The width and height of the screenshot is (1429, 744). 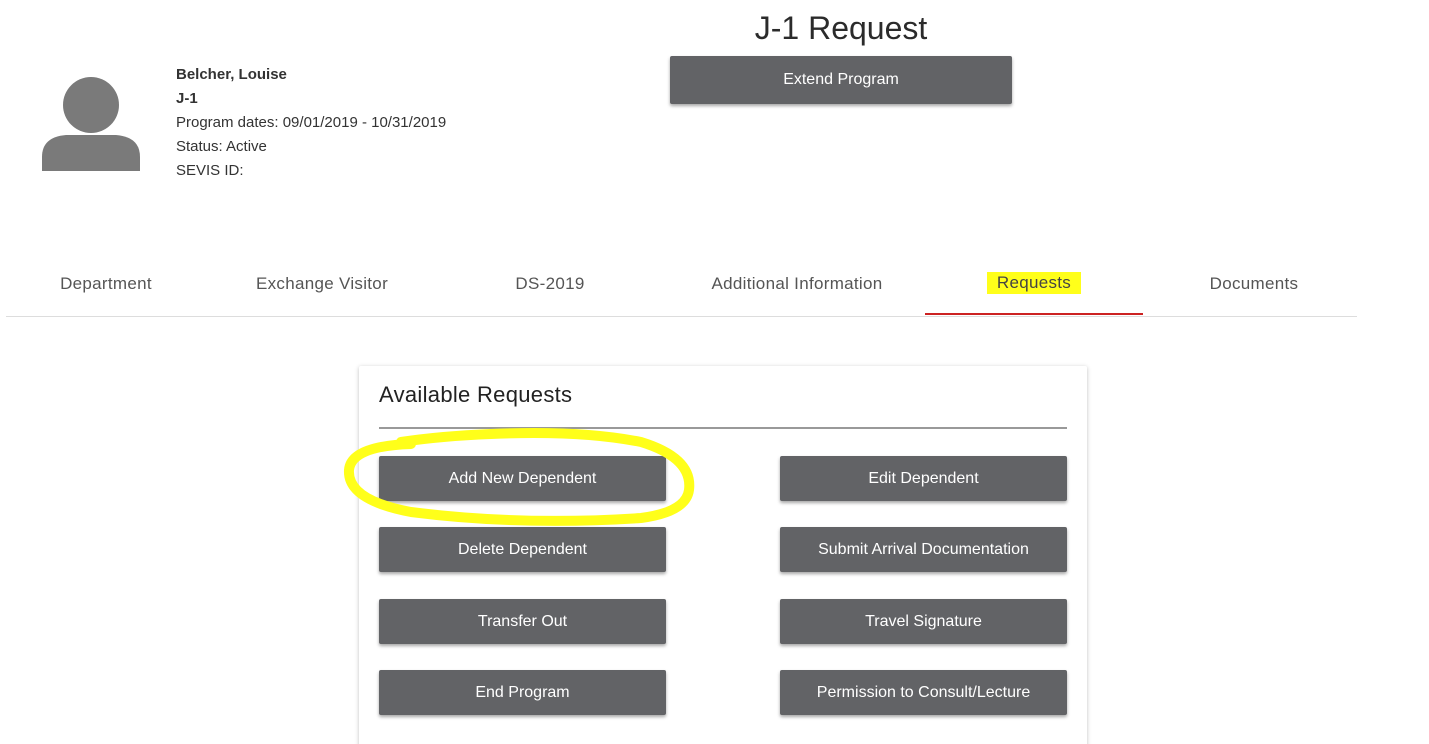 I want to click on tab-exchange-visitor: Exchange Visitor, so click(x=322, y=283).